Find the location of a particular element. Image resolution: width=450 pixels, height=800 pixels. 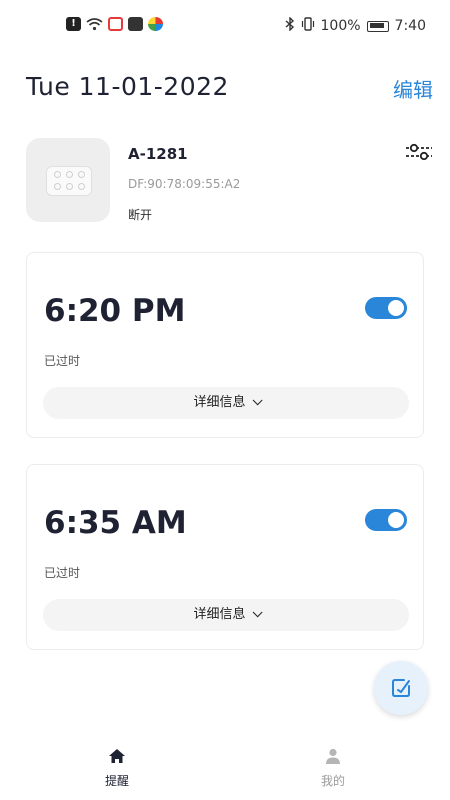

device-connection-status: 断开 is located at coordinates (140, 215).